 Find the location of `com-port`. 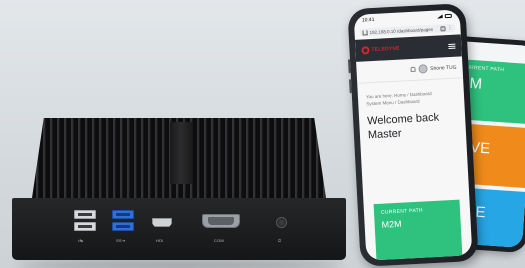

com-port is located at coordinates (221, 221).